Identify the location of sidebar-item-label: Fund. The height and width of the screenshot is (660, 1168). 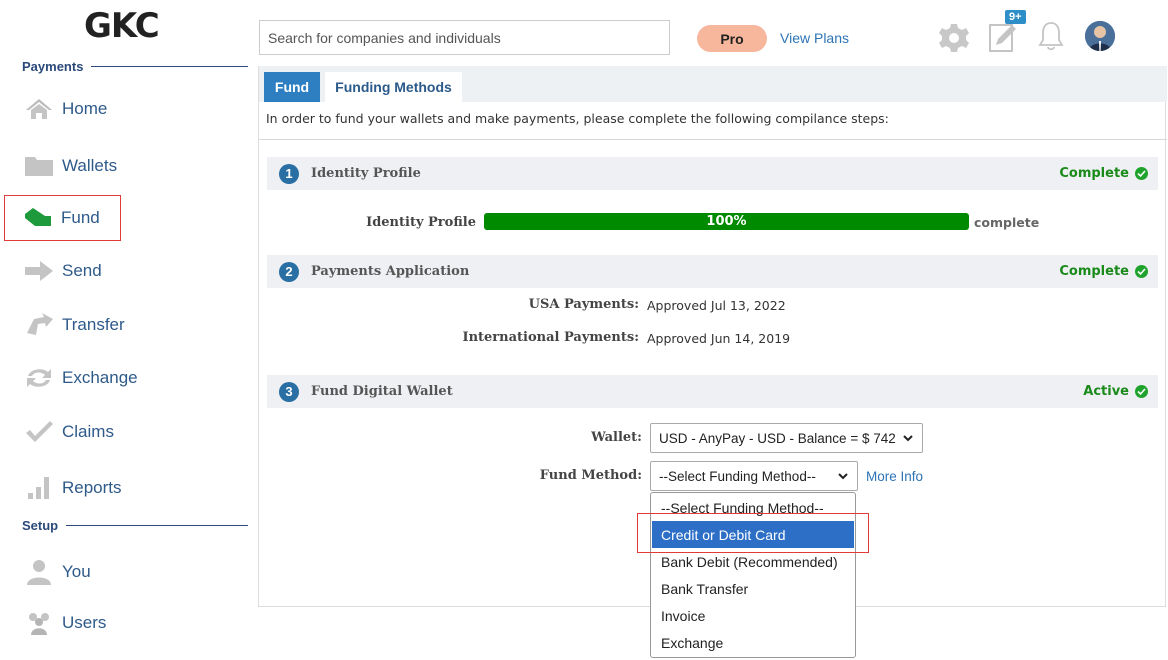
(80, 217).